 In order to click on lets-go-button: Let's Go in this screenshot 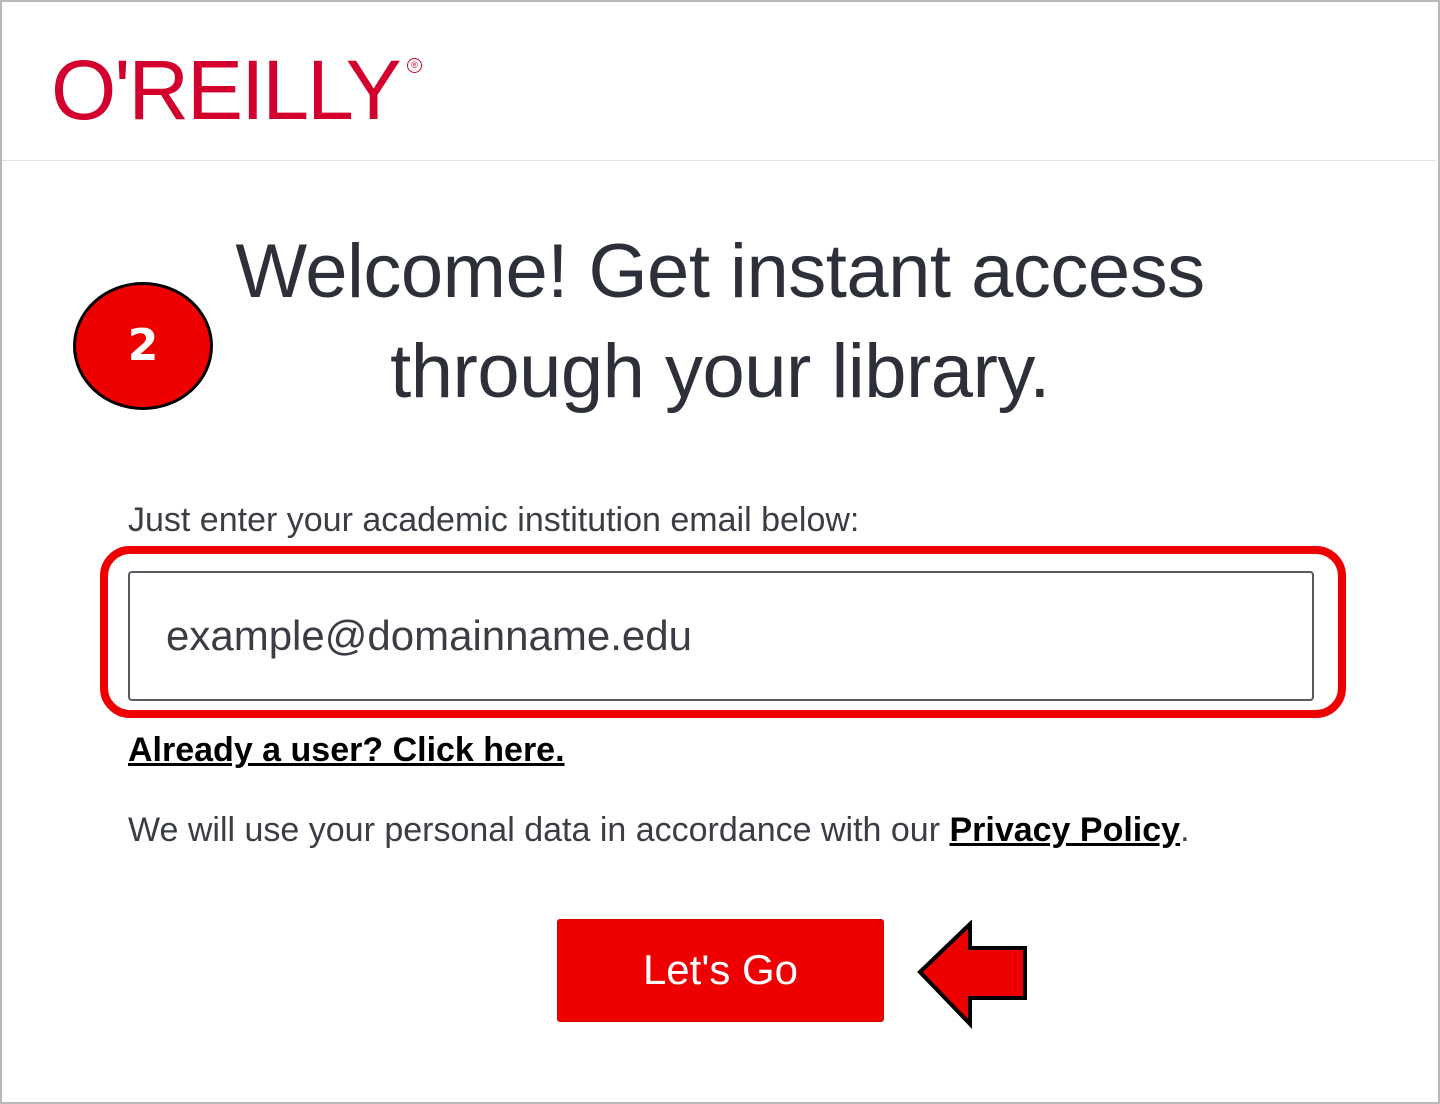, I will do `click(720, 970)`.